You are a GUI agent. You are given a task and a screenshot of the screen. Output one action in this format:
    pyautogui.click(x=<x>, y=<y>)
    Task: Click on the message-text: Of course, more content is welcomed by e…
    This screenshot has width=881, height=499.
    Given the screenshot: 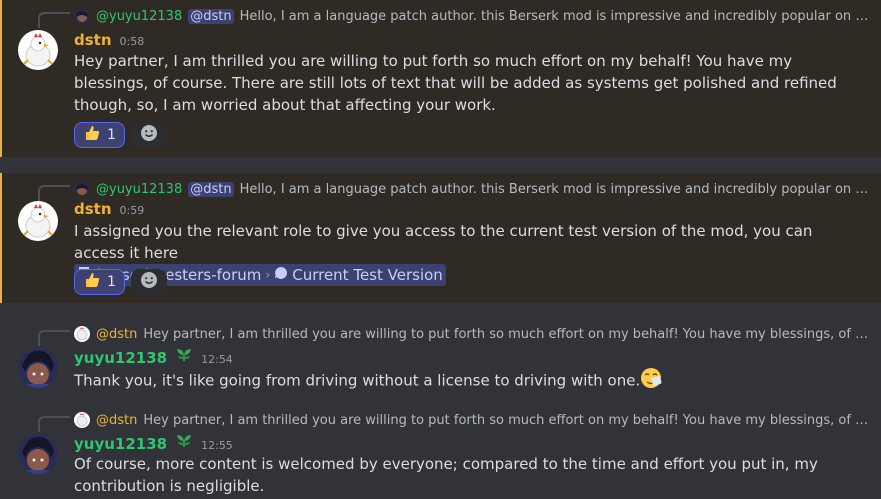 What is the action you would take?
    pyautogui.click(x=446, y=475)
    